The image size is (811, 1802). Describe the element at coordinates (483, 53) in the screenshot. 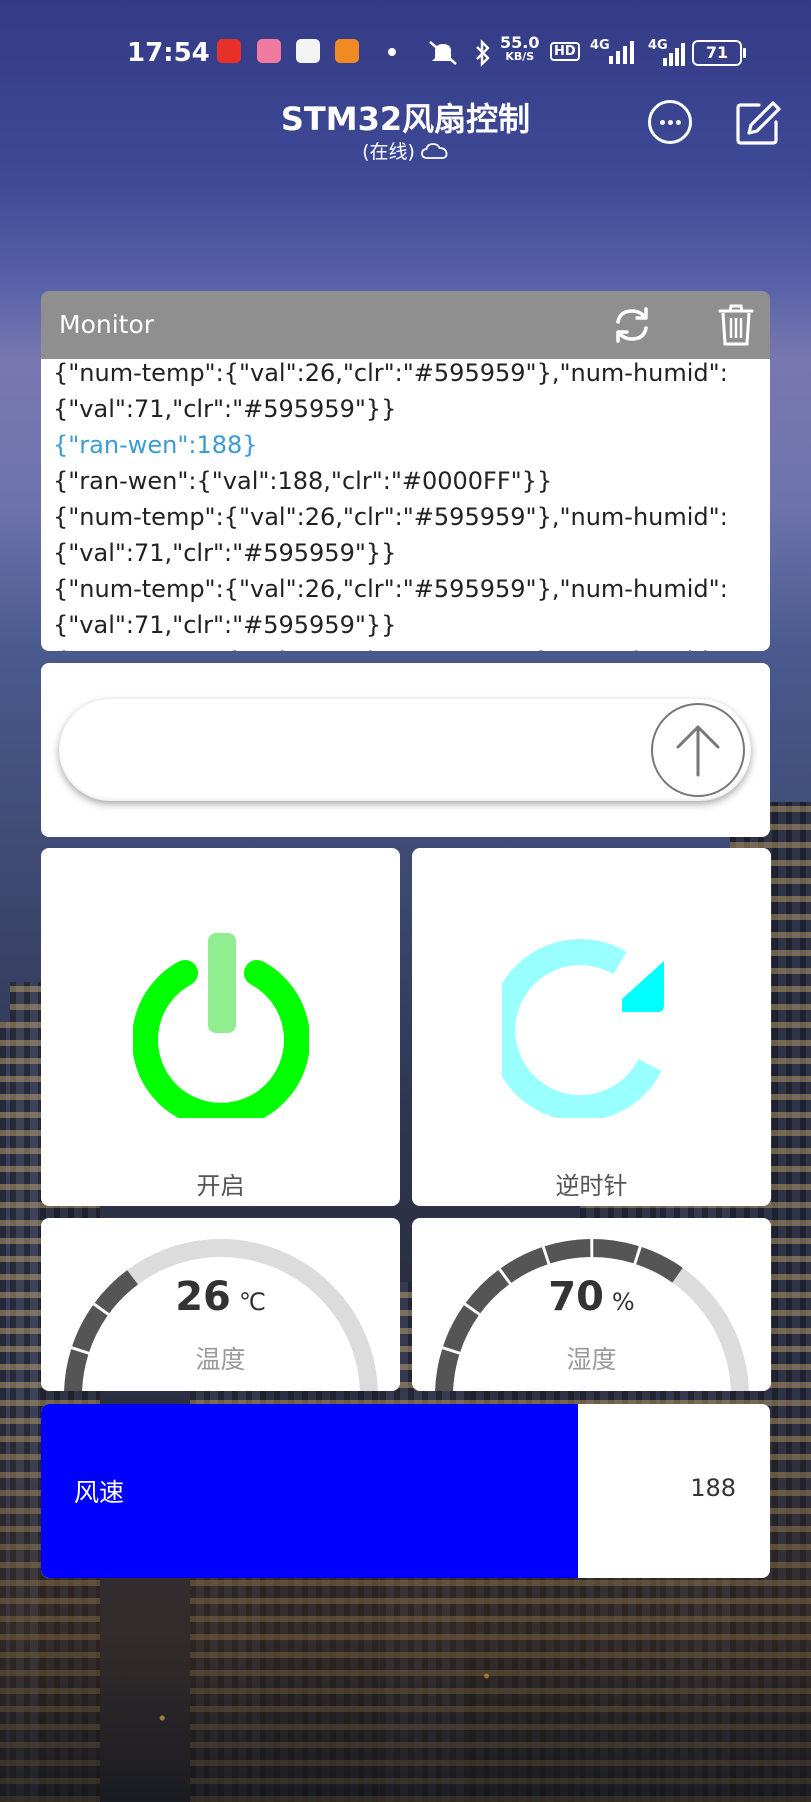

I see `bluetooth-icon` at that location.